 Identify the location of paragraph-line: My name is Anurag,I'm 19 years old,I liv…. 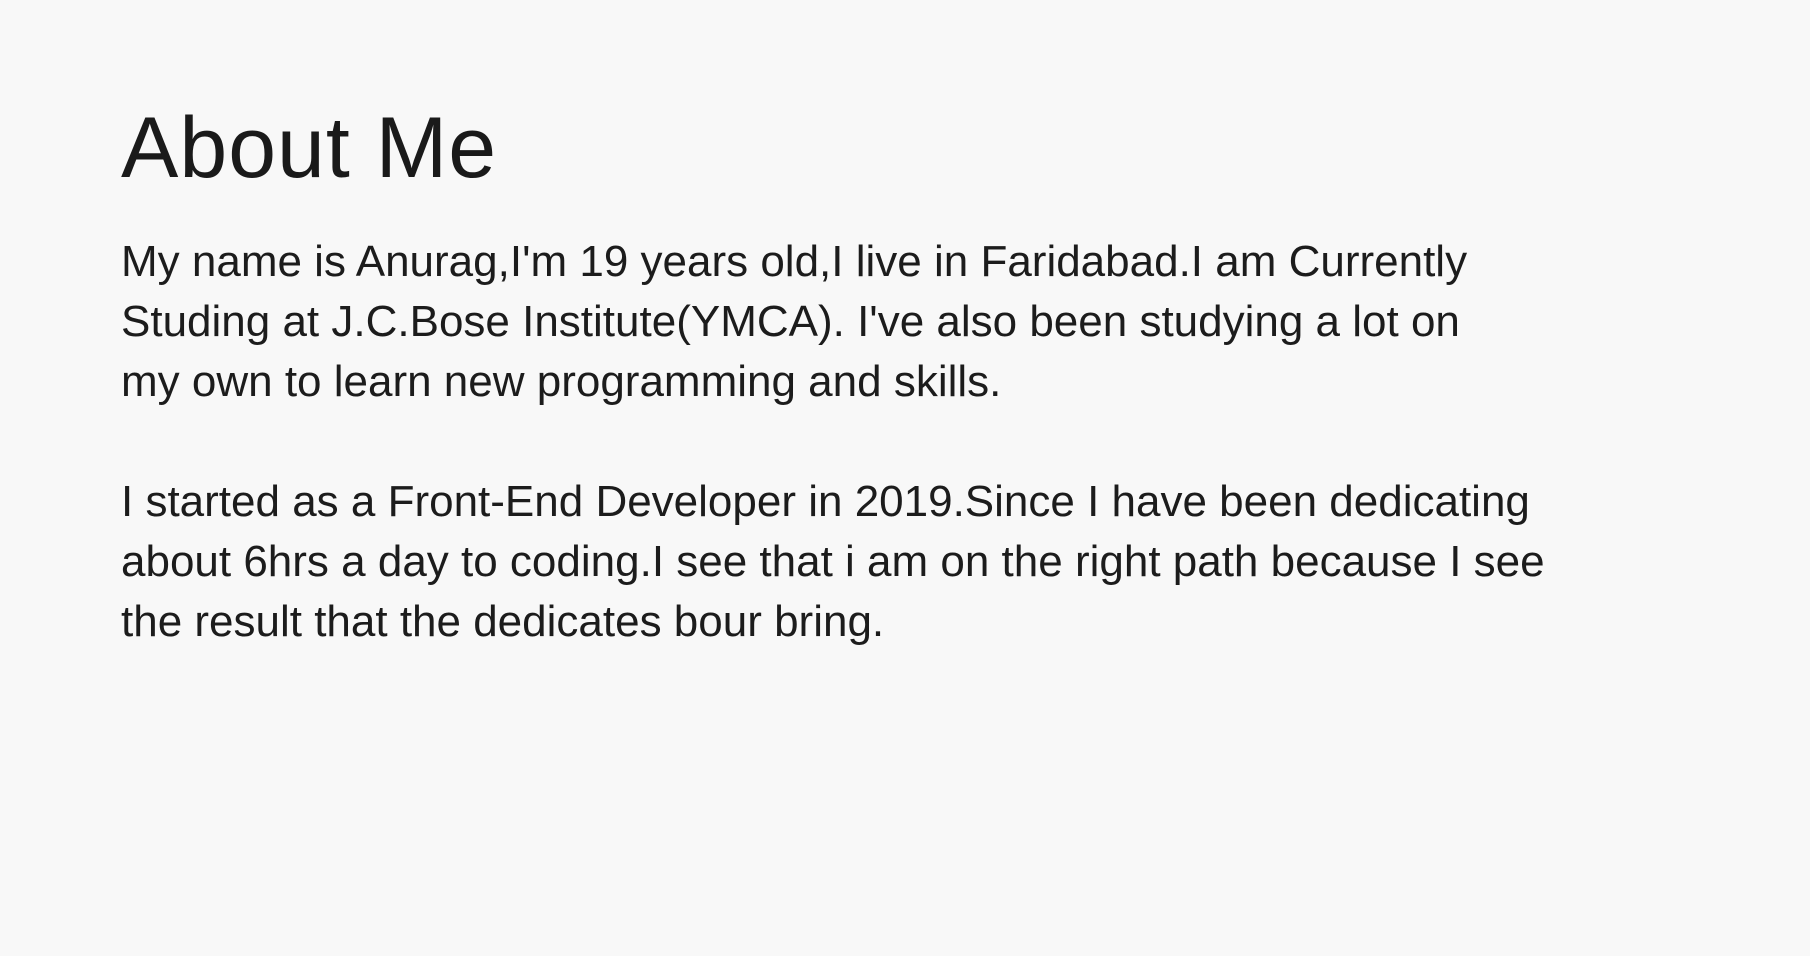
(794, 261).